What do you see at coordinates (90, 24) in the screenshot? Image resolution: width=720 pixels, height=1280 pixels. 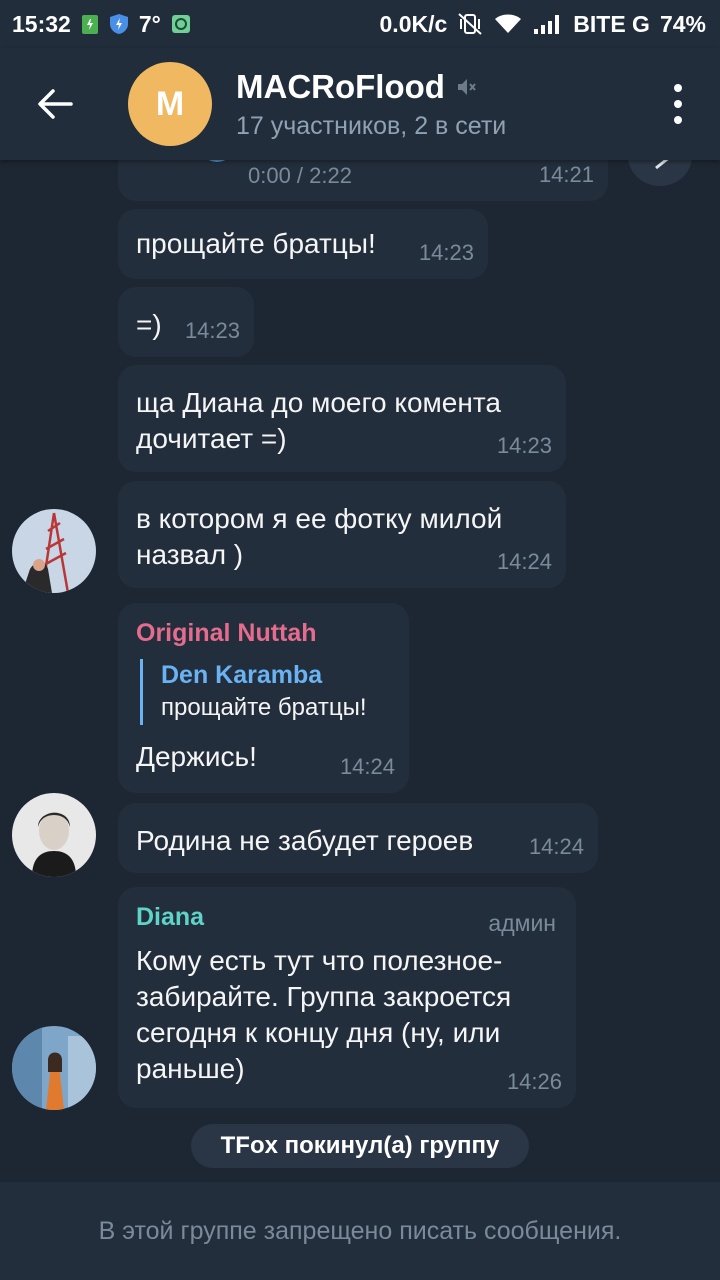 I see `battery-saver-icon` at bounding box center [90, 24].